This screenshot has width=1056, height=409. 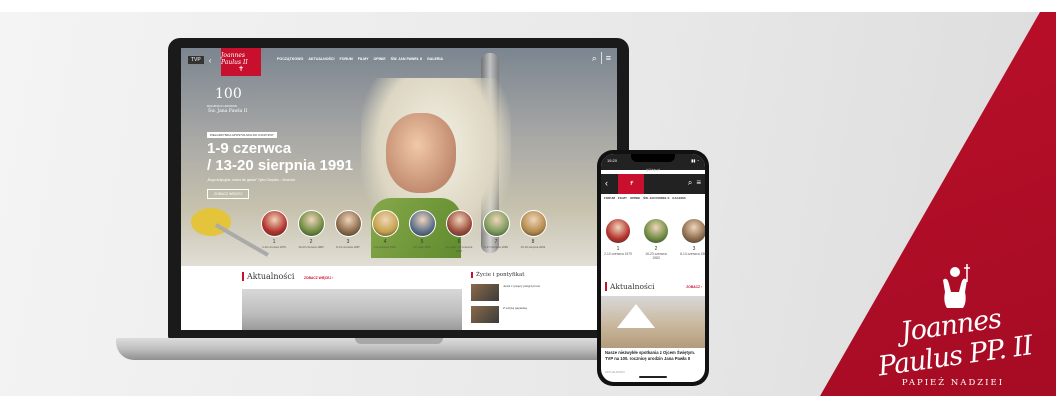 I want to click on headline-line: / 13-20 sierpnia 1991, so click(x=280, y=165).